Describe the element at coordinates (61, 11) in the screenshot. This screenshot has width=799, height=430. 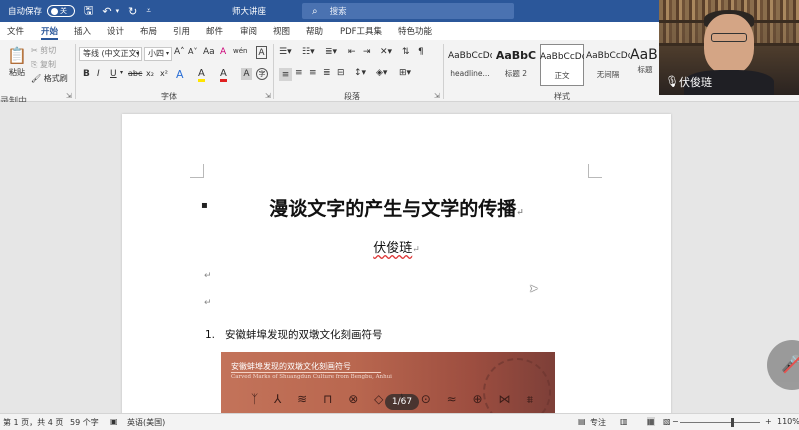
I see `autosave-toggle: 关` at that location.